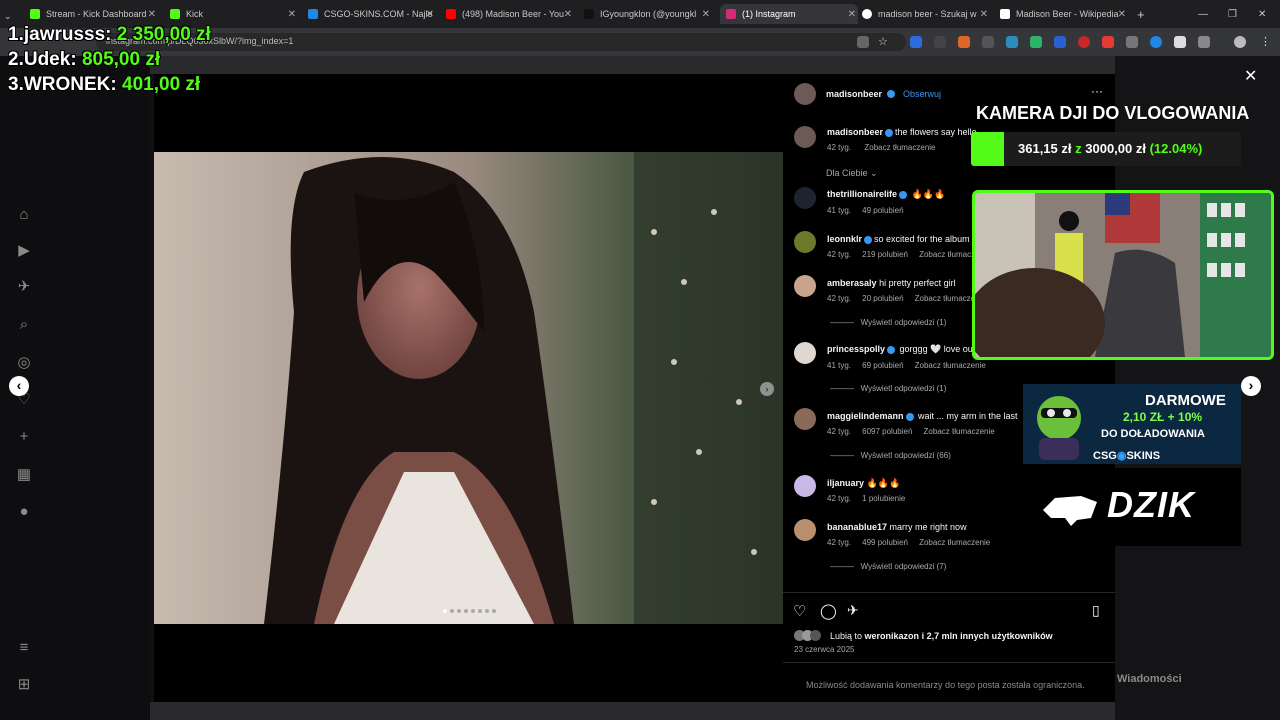 Image resolution: width=1280 pixels, height=720 pixels. I want to click on comment-filter-dropdown: Dla Ciebie ⌄, so click(852, 173).